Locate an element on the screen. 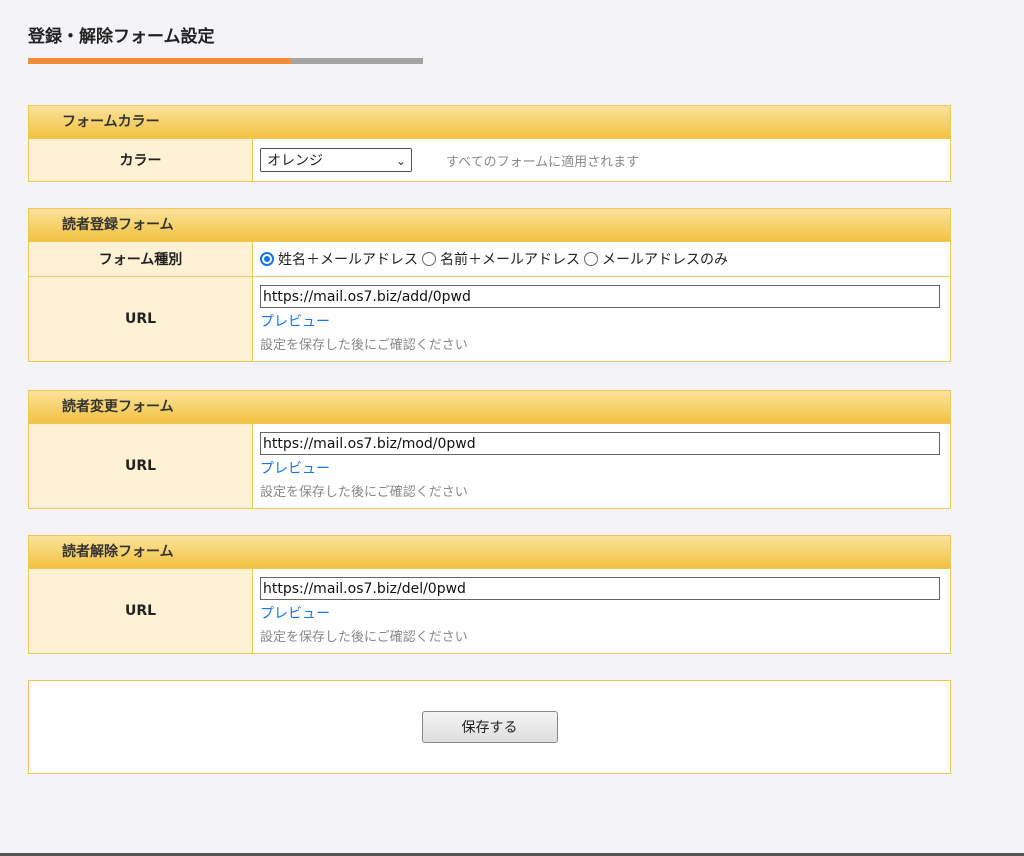  title-underline-accent is located at coordinates (159, 61).